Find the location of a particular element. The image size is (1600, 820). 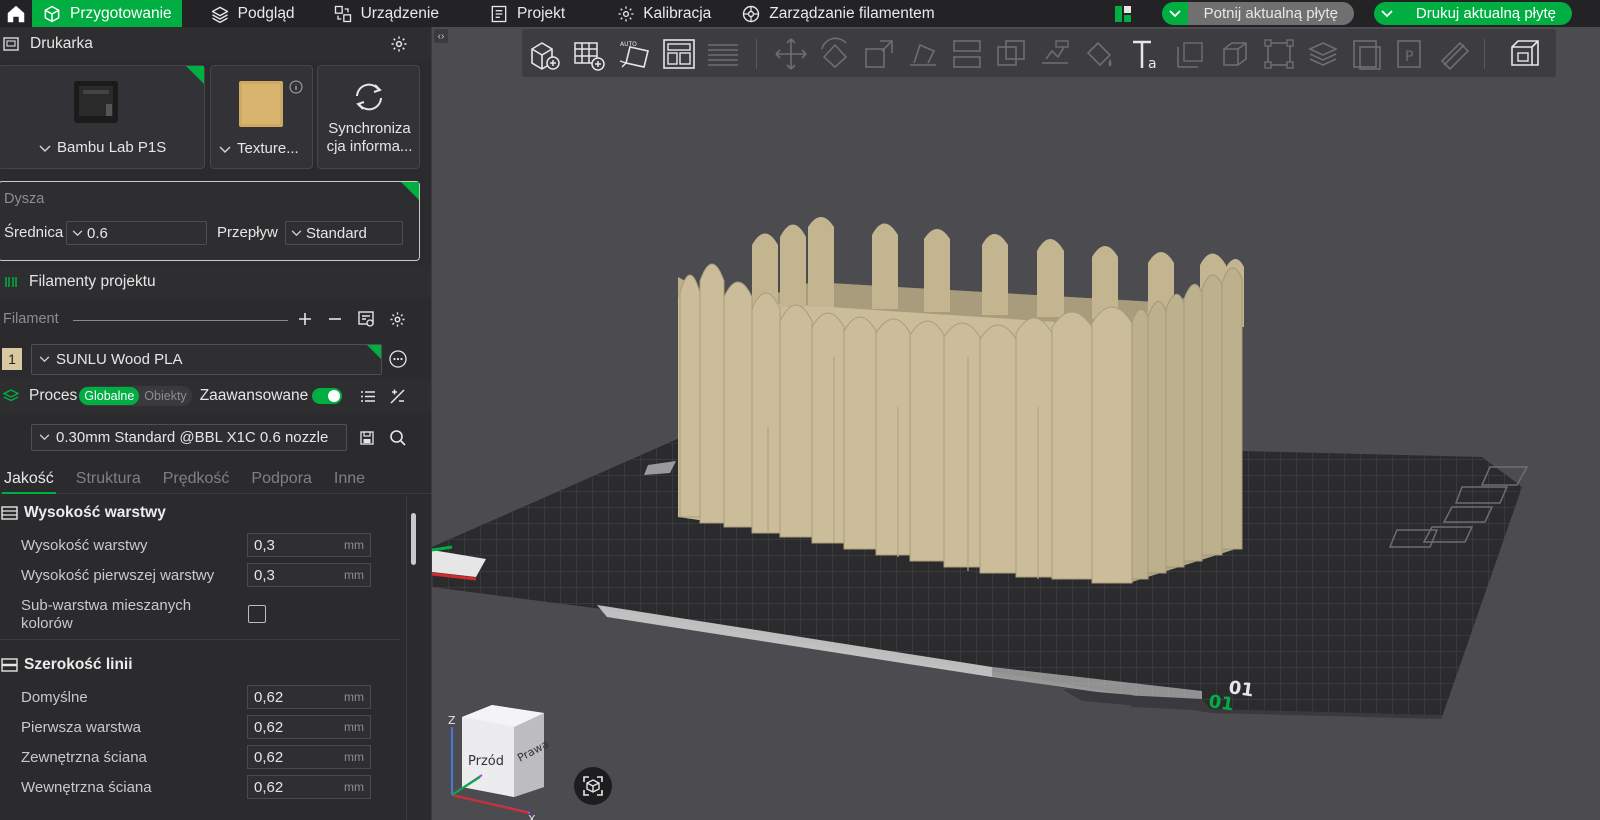

process-section-header: Proces Globalne Obiekty Zaawansowane is located at coordinates (215, 396).